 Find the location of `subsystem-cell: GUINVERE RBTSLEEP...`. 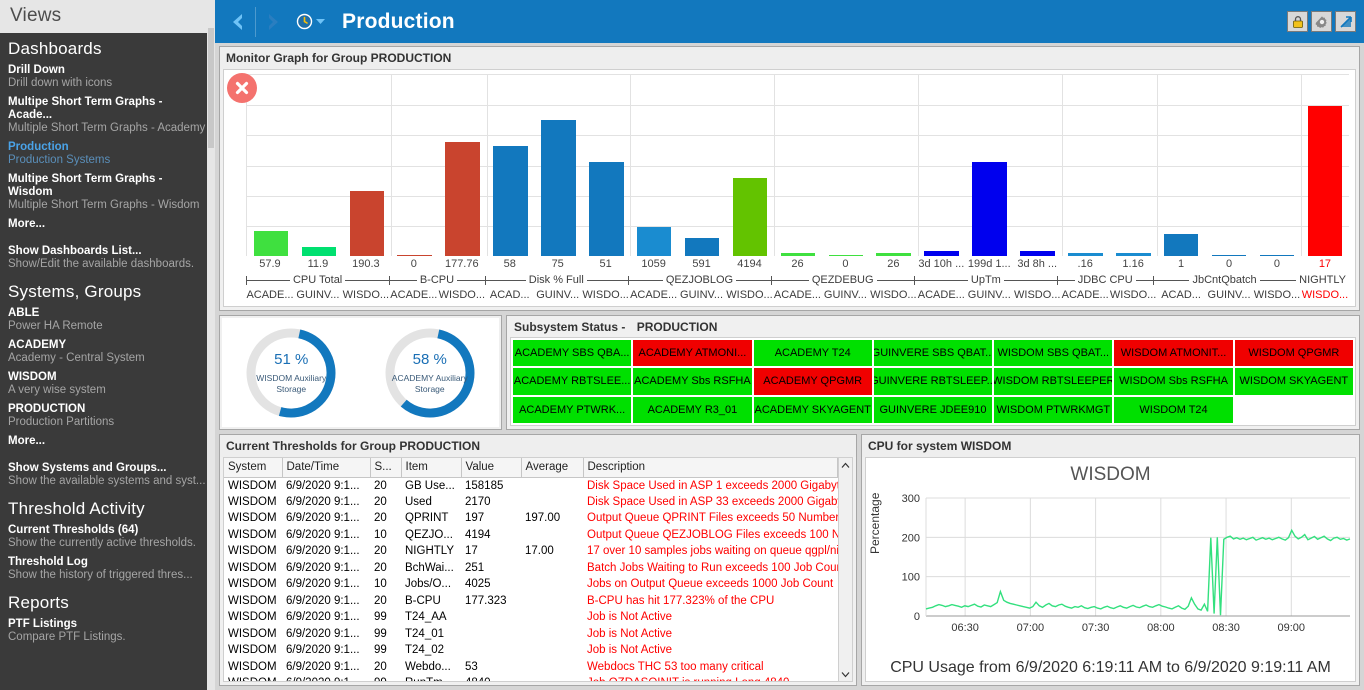

subsystem-cell: GUINVERE RBTSLEEP... is located at coordinates (933, 381).